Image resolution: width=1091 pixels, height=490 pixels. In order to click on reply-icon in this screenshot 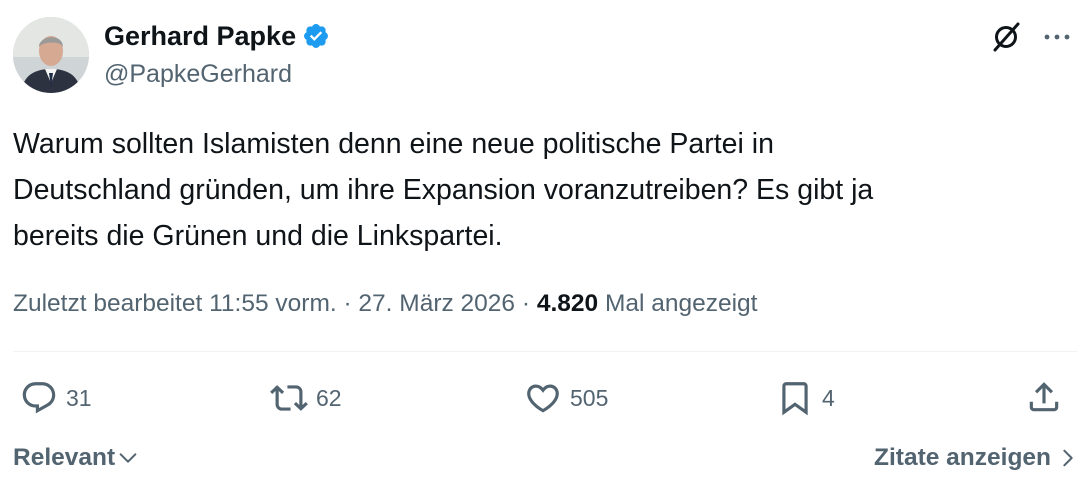, I will do `click(39, 398)`.